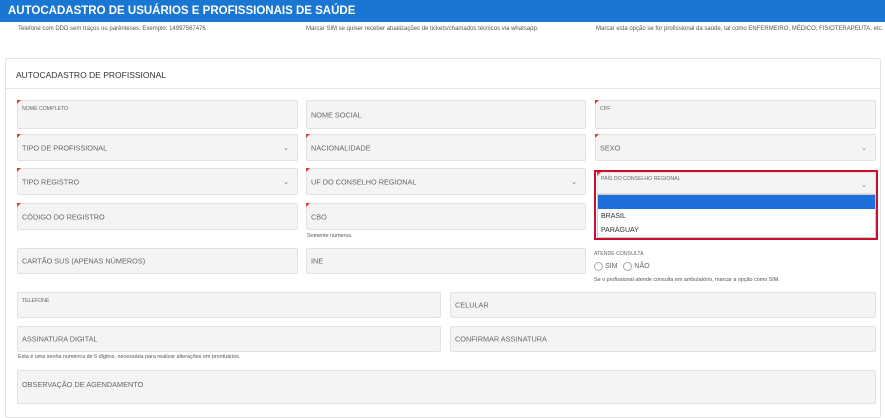  I want to click on celular-label: CELULAR, so click(472, 305).